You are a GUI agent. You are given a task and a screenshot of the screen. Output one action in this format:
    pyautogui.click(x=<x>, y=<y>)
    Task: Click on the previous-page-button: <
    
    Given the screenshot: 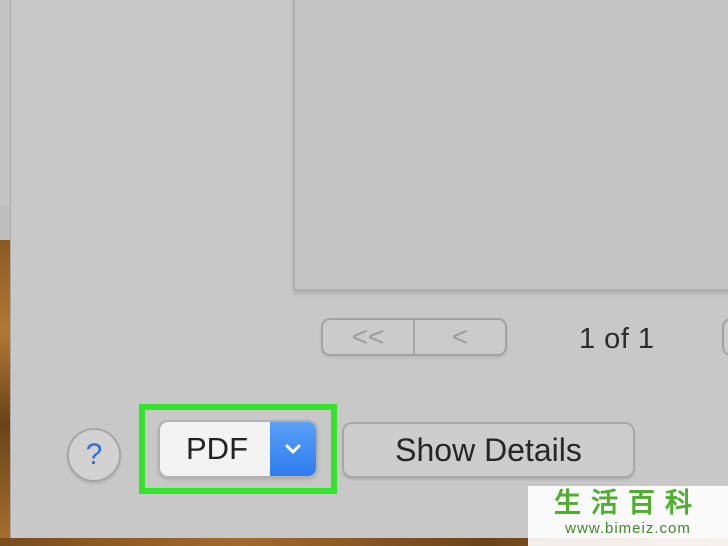 What is the action you would take?
    pyautogui.click(x=459, y=337)
    